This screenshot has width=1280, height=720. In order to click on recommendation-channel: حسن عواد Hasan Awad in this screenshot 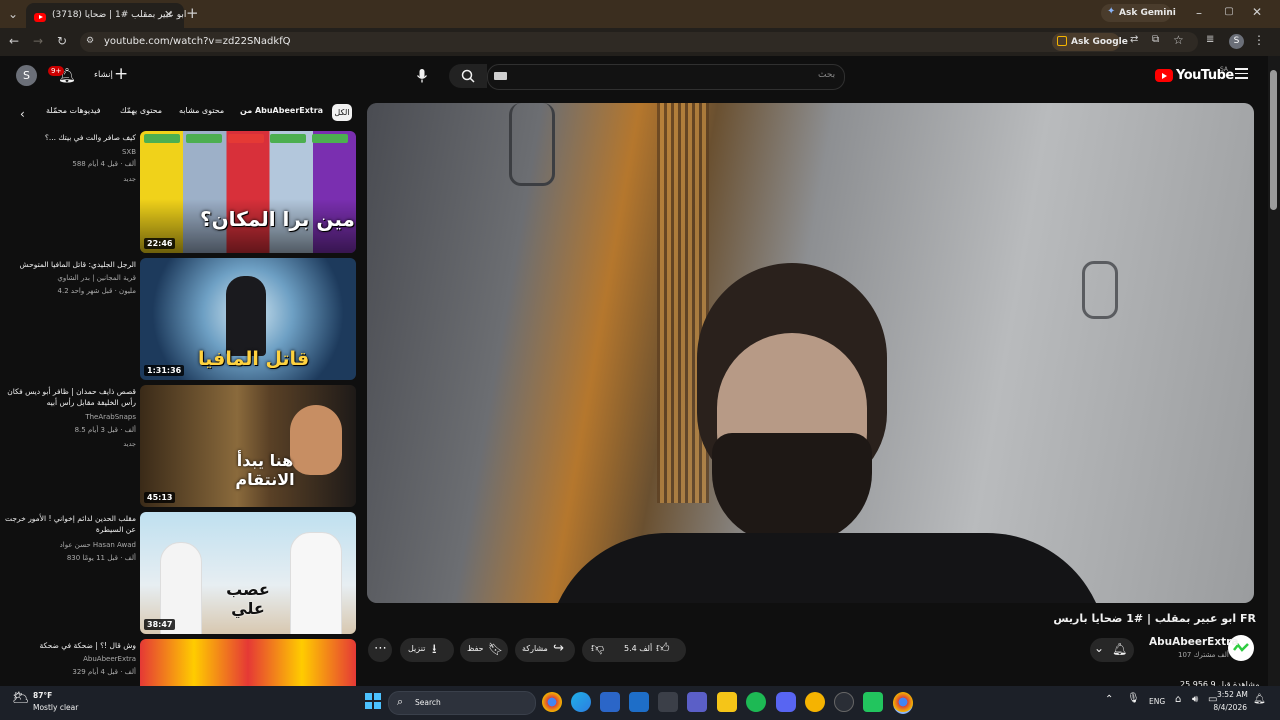, I will do `click(70, 545)`.